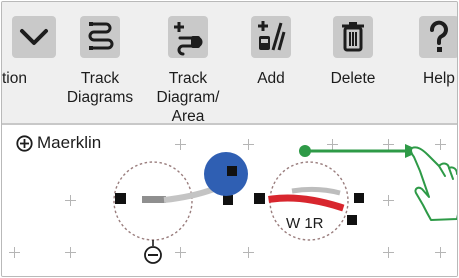  Describe the element at coordinates (271, 63) in the screenshot. I see `add-button: Add` at that location.